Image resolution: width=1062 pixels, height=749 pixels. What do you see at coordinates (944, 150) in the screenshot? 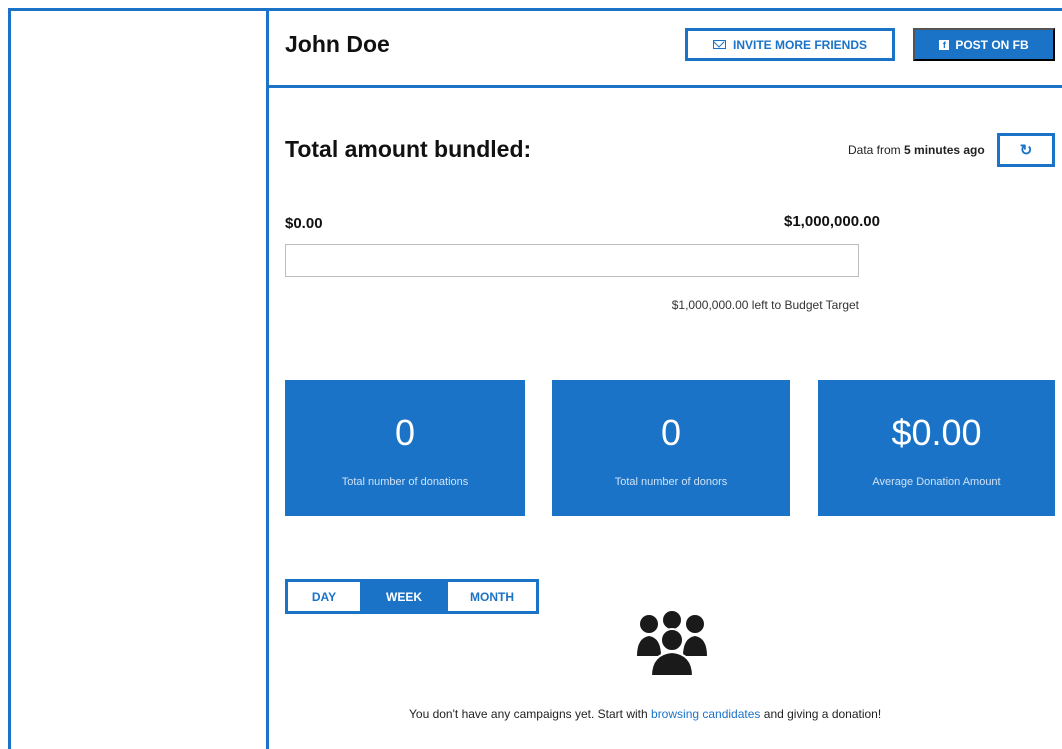
I see `data-freshness-age: 5 minutes ago` at bounding box center [944, 150].